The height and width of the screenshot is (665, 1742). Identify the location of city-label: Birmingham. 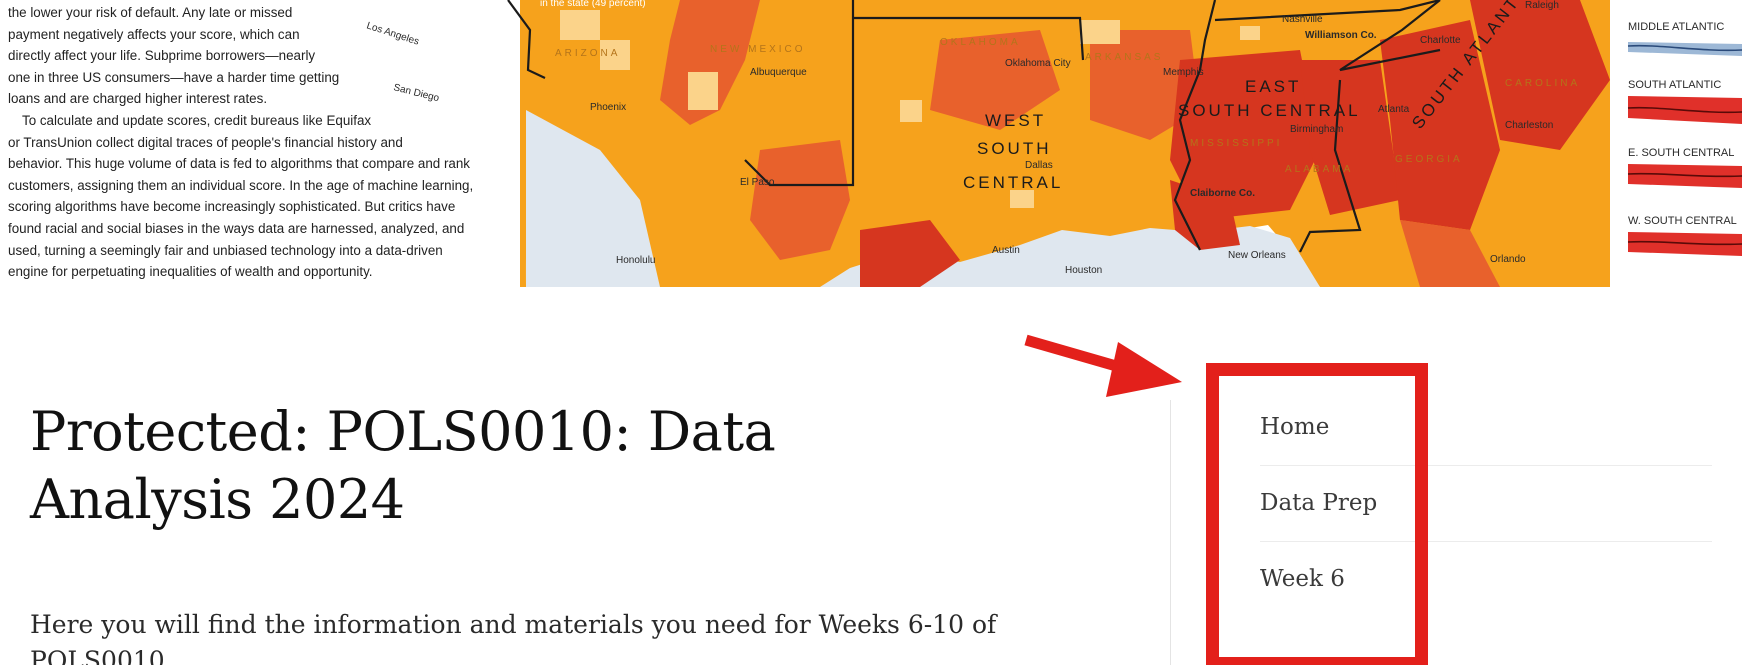
(1316, 129).